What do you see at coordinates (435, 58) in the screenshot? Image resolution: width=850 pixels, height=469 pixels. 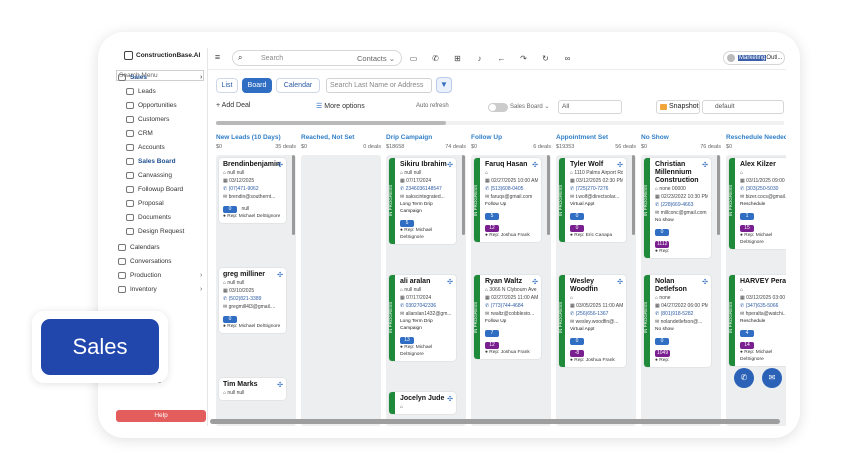 I see `phone-icon: ✆` at bounding box center [435, 58].